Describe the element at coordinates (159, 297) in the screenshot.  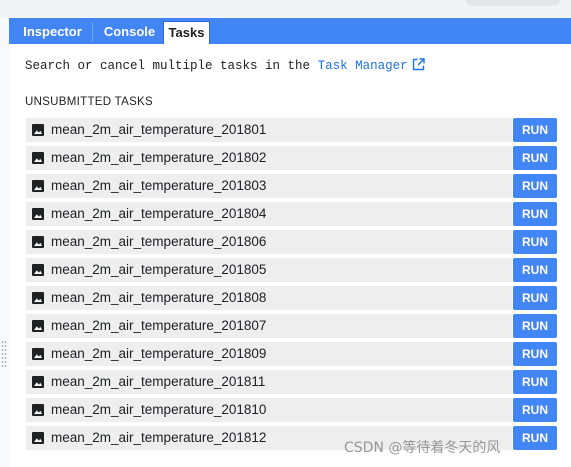
I see `task-name: mean_2m_air_temperature_201808` at that location.